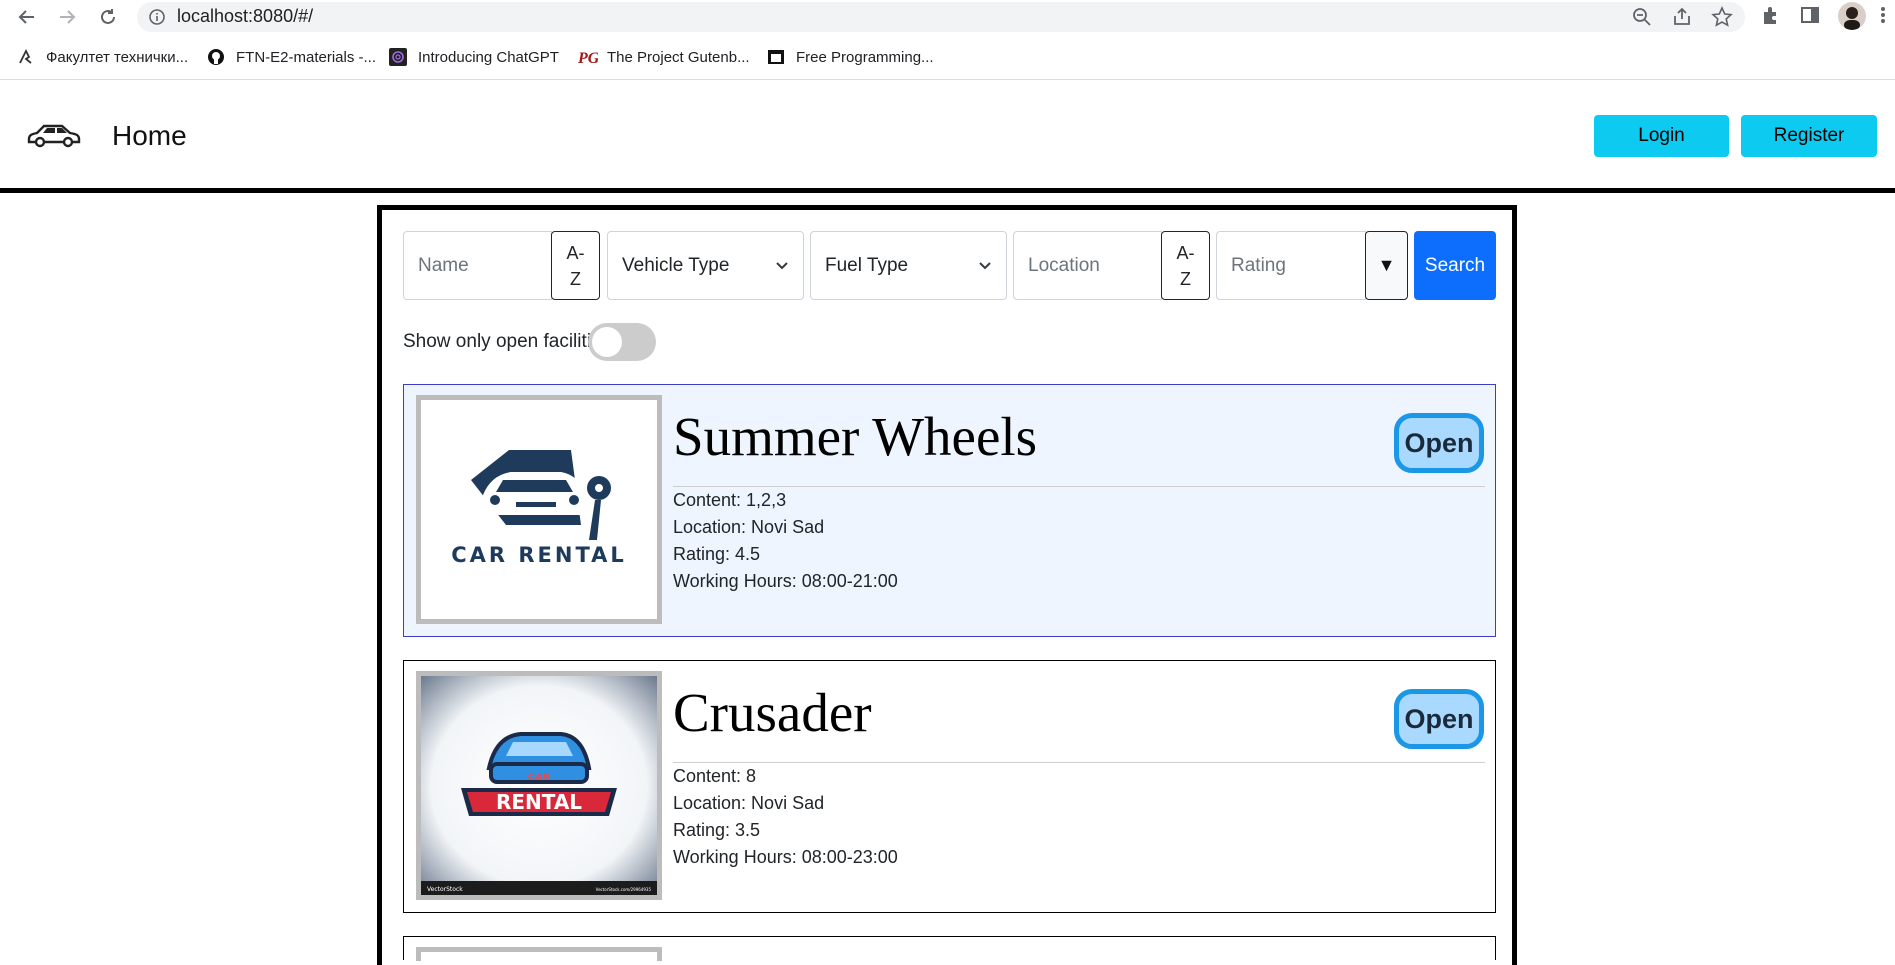 This screenshot has width=1895, height=965. I want to click on sort-desc-icon: ▼, so click(1386, 265).